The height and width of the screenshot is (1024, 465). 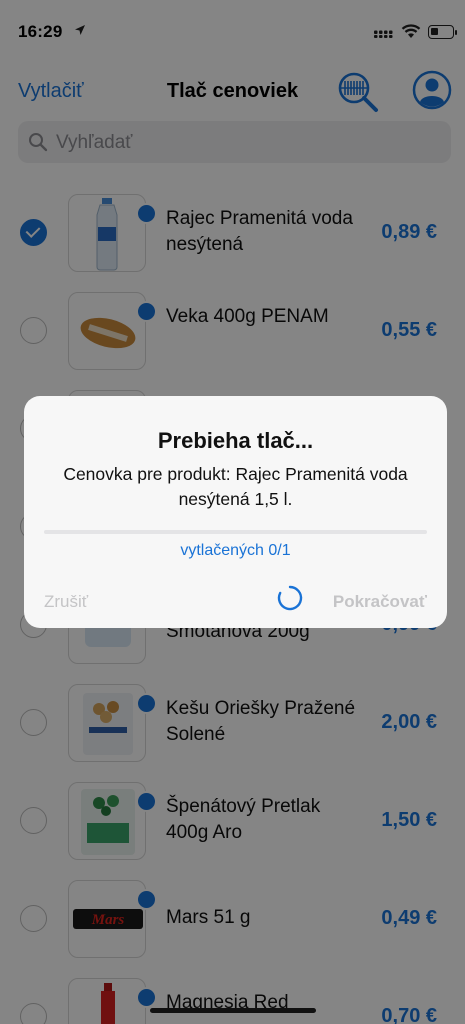 I want to click on progress-label: vytlačených 0/1, so click(x=235, y=550).